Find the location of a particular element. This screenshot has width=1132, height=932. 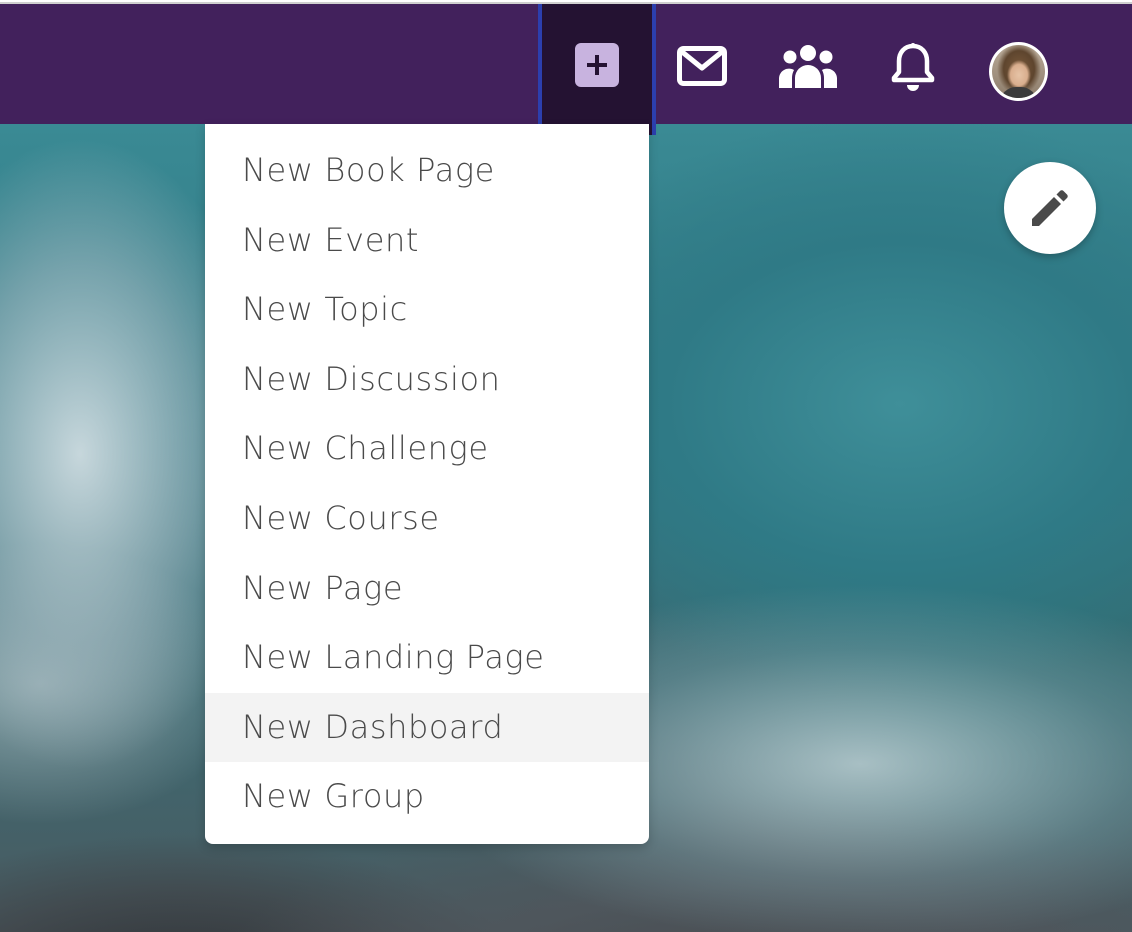

pencil-icon is located at coordinates (1050, 208).